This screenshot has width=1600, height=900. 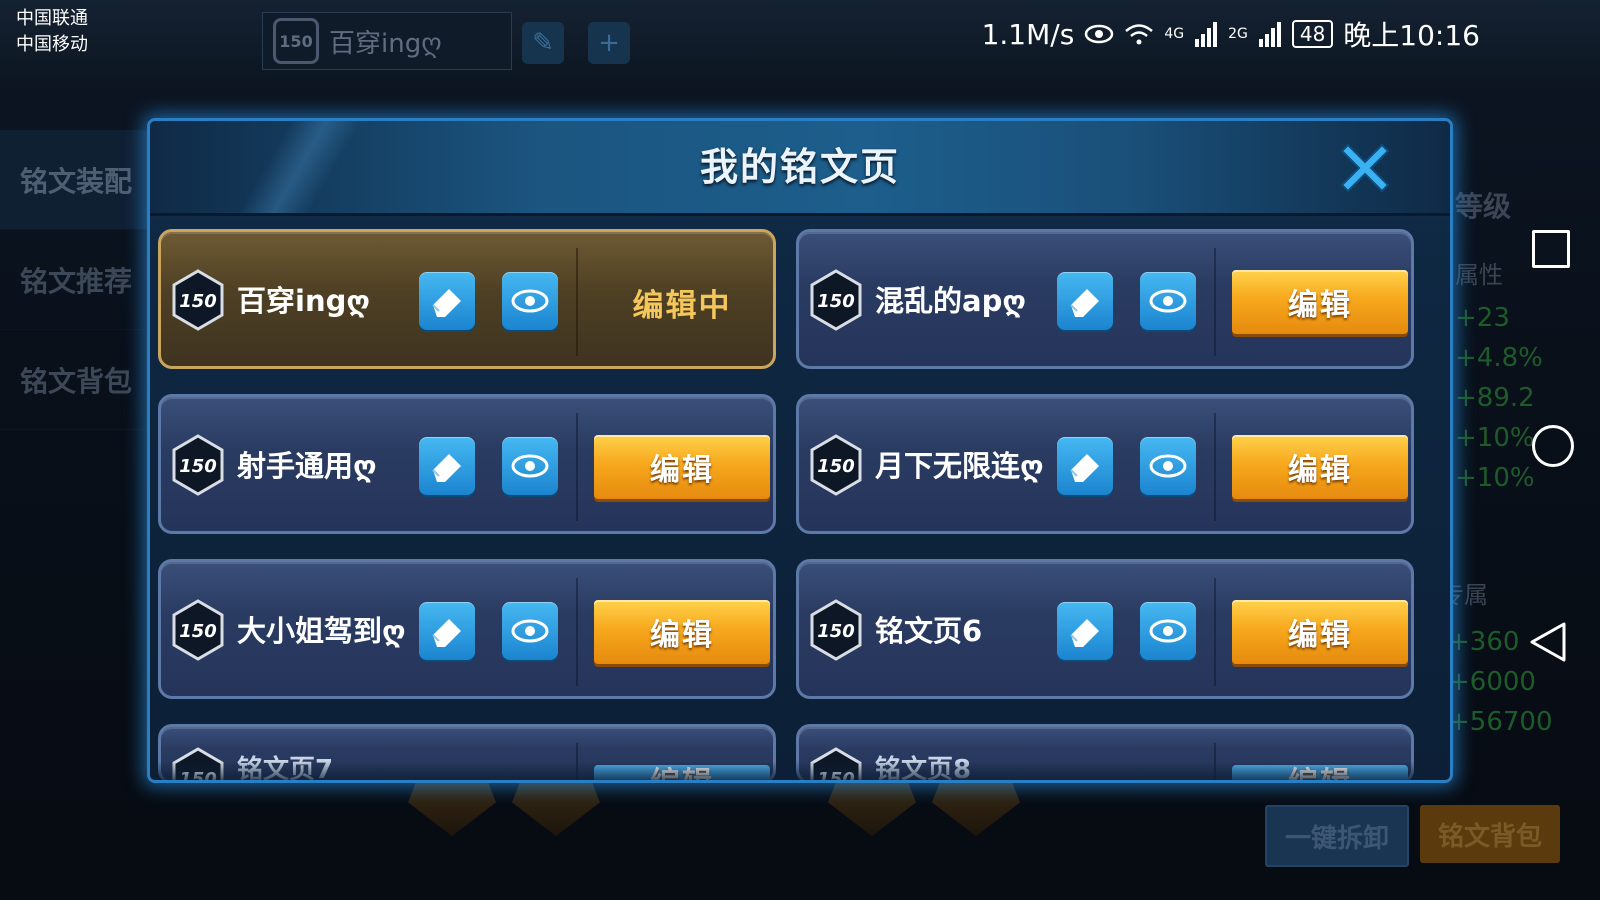 What do you see at coordinates (1490, 834) in the screenshot?
I see `rune-bag-button: 铭文背包` at bounding box center [1490, 834].